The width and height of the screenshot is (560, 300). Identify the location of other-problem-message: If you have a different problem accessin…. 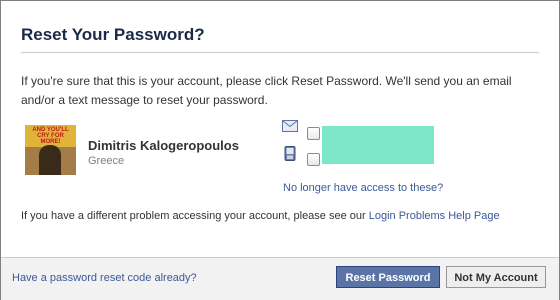
(195, 216).